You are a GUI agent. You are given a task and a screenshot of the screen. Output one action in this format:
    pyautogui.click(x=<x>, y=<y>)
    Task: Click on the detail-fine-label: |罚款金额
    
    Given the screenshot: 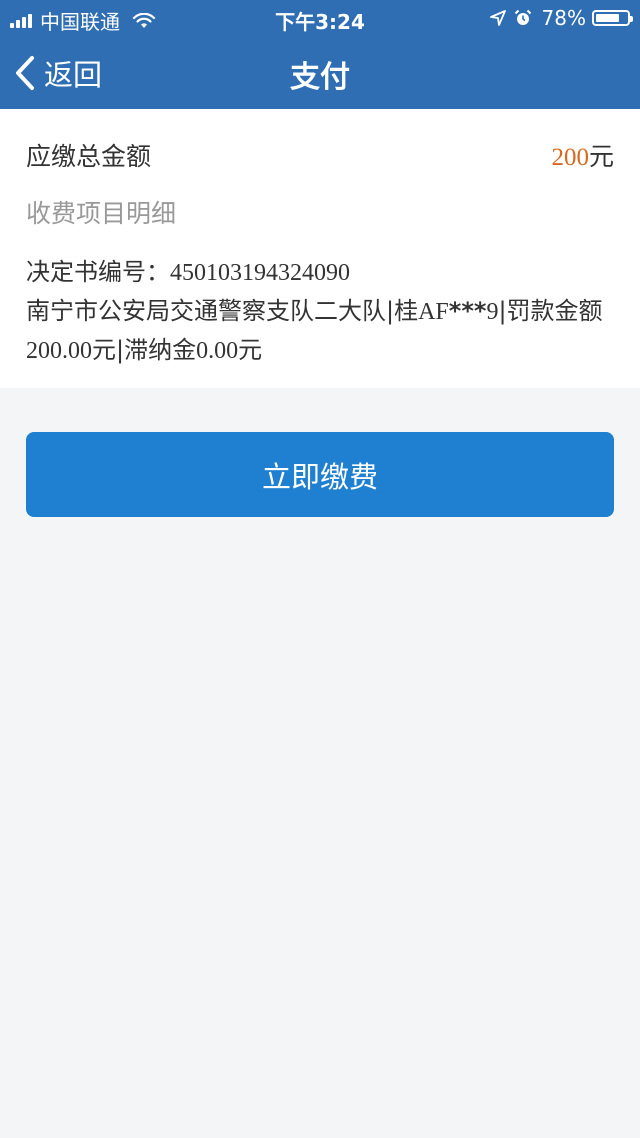 What is the action you would take?
    pyautogui.click(x=550, y=311)
    